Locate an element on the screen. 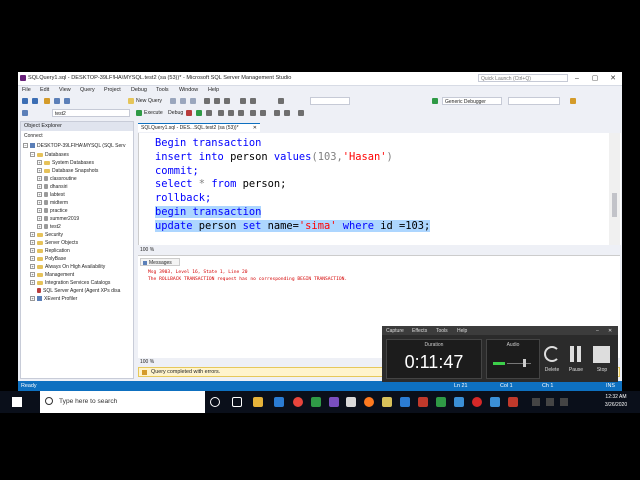  outdent-icon is located at coordinates (277, 113).